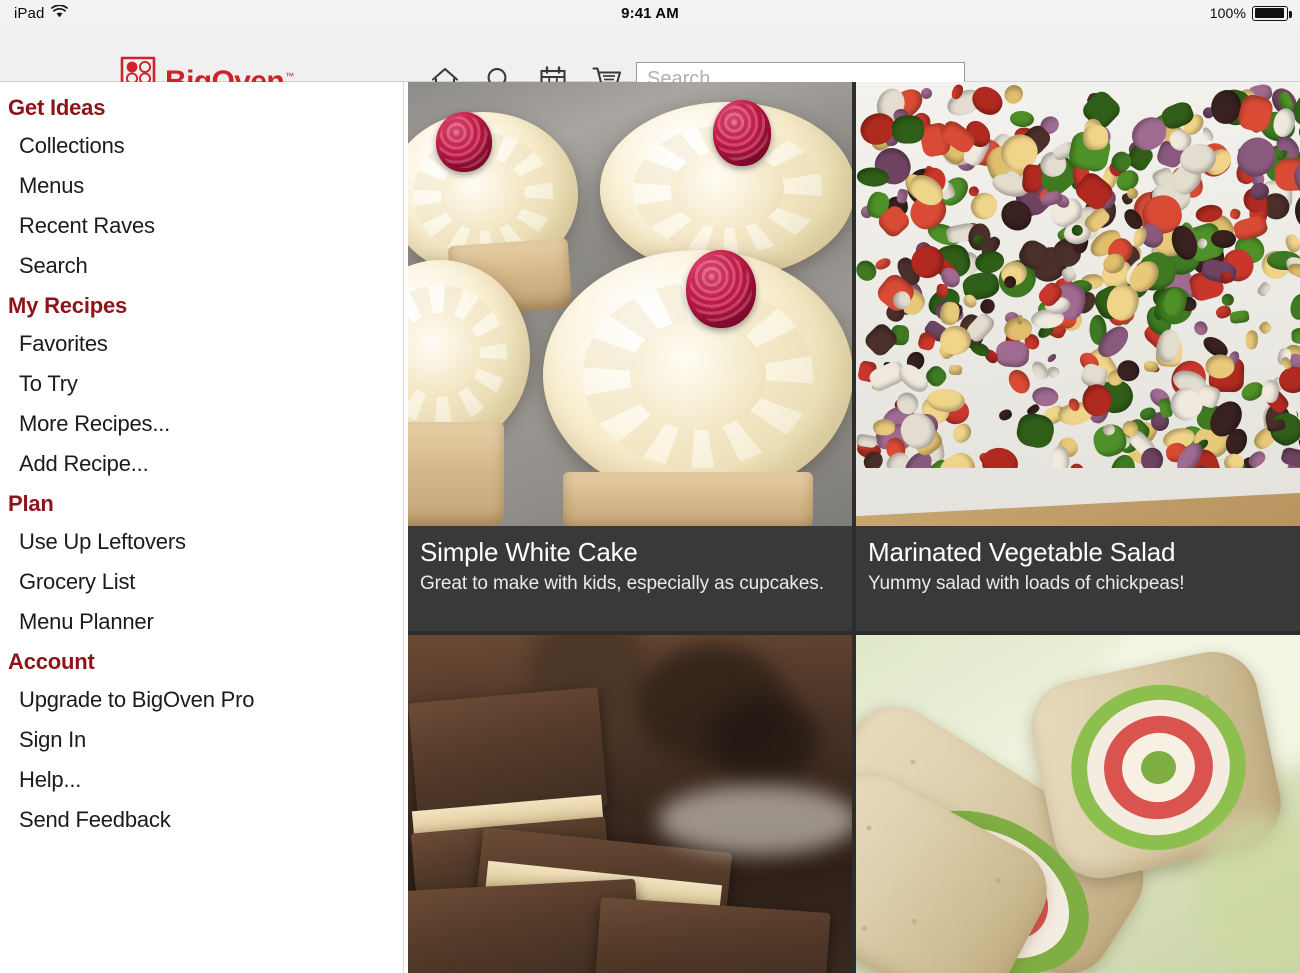  I want to click on sidebar-section-header-plan: Plan, so click(31, 503).